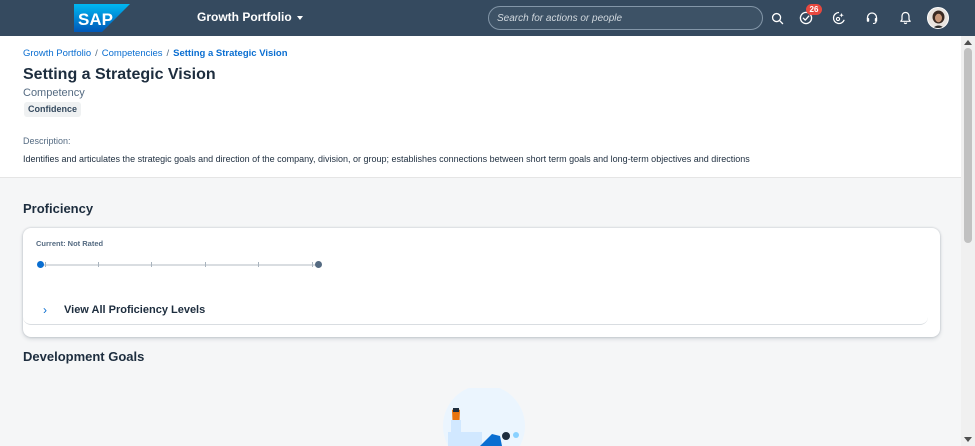 Image resolution: width=975 pixels, height=446 pixels. I want to click on page-subtitle: Competency, so click(54, 93).